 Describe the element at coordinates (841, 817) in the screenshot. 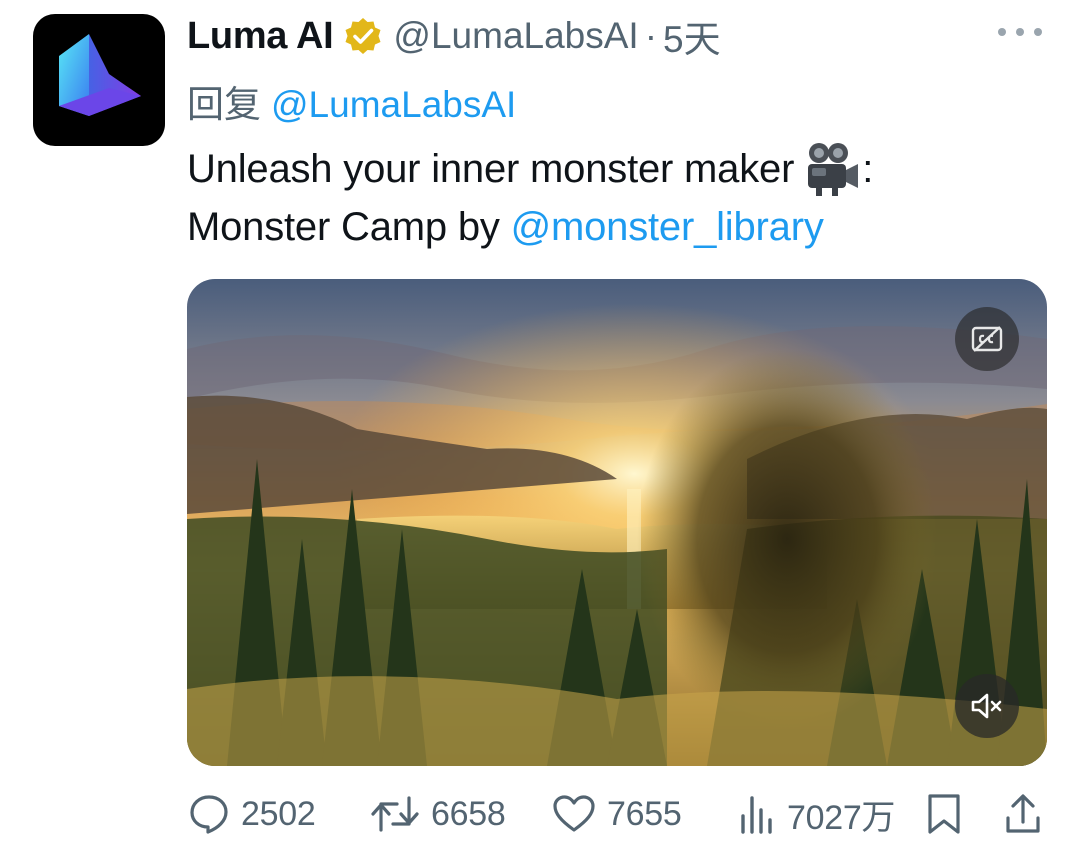

I see `view-count: 7027万` at that location.